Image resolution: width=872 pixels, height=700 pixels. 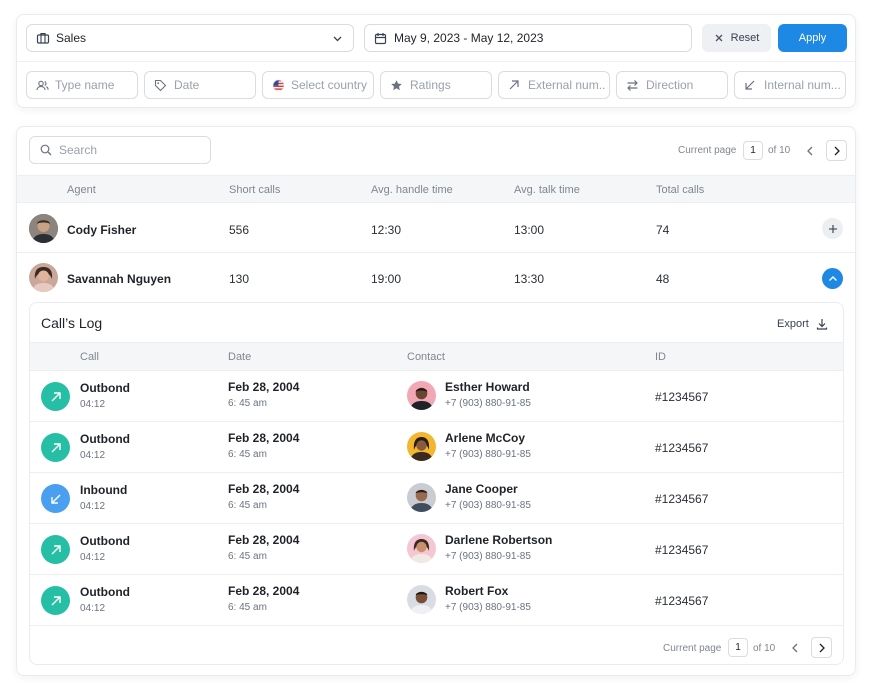 What do you see at coordinates (55, 498) in the screenshot?
I see `inbound-call-icon` at bounding box center [55, 498].